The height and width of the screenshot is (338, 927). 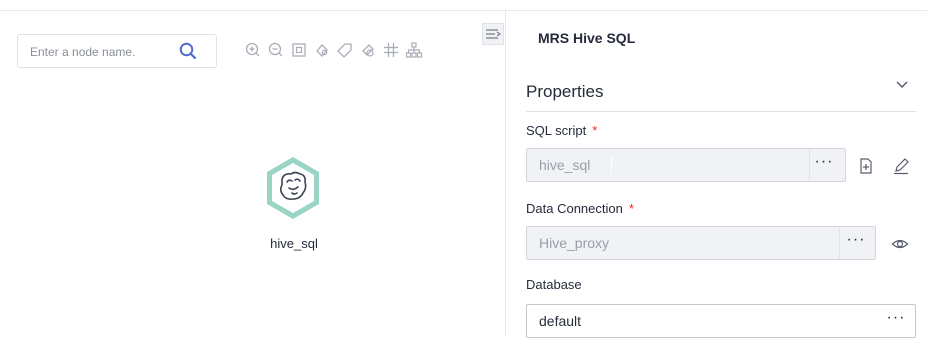 What do you see at coordinates (391, 50) in the screenshot?
I see `grid-icon` at bounding box center [391, 50].